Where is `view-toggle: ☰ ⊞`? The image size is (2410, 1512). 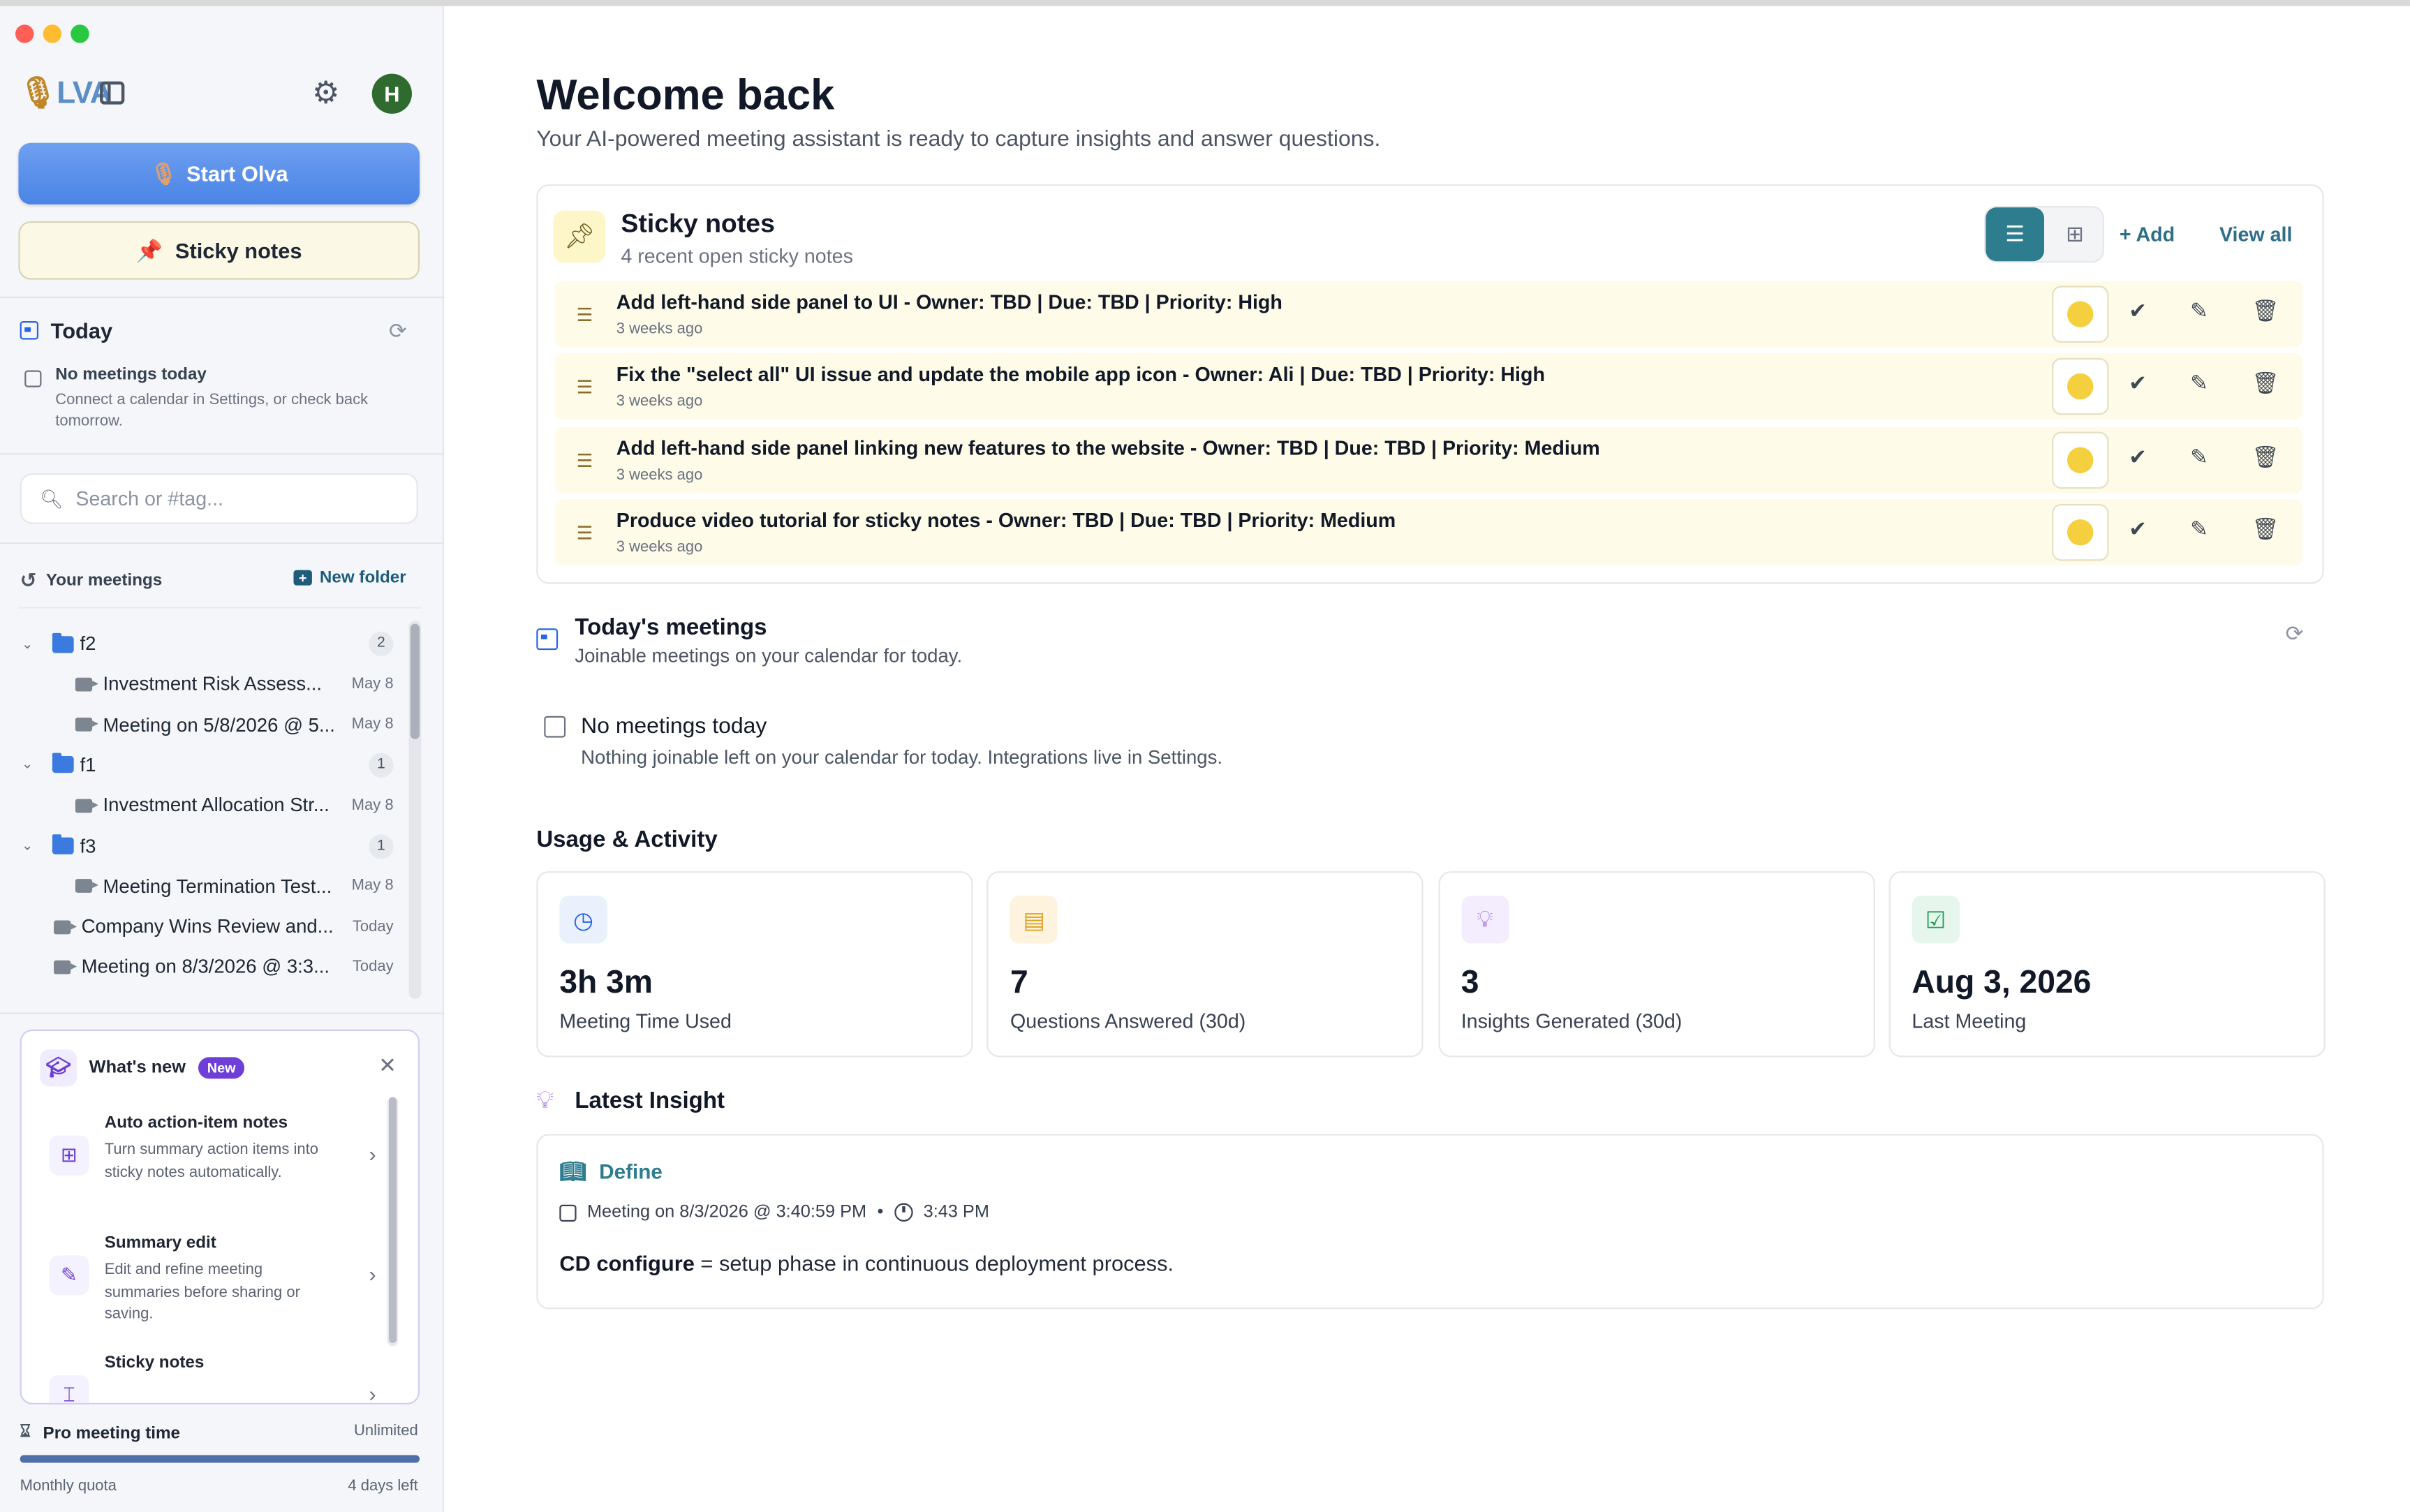
view-toggle: ☰ ⊞ is located at coordinates (2044, 234).